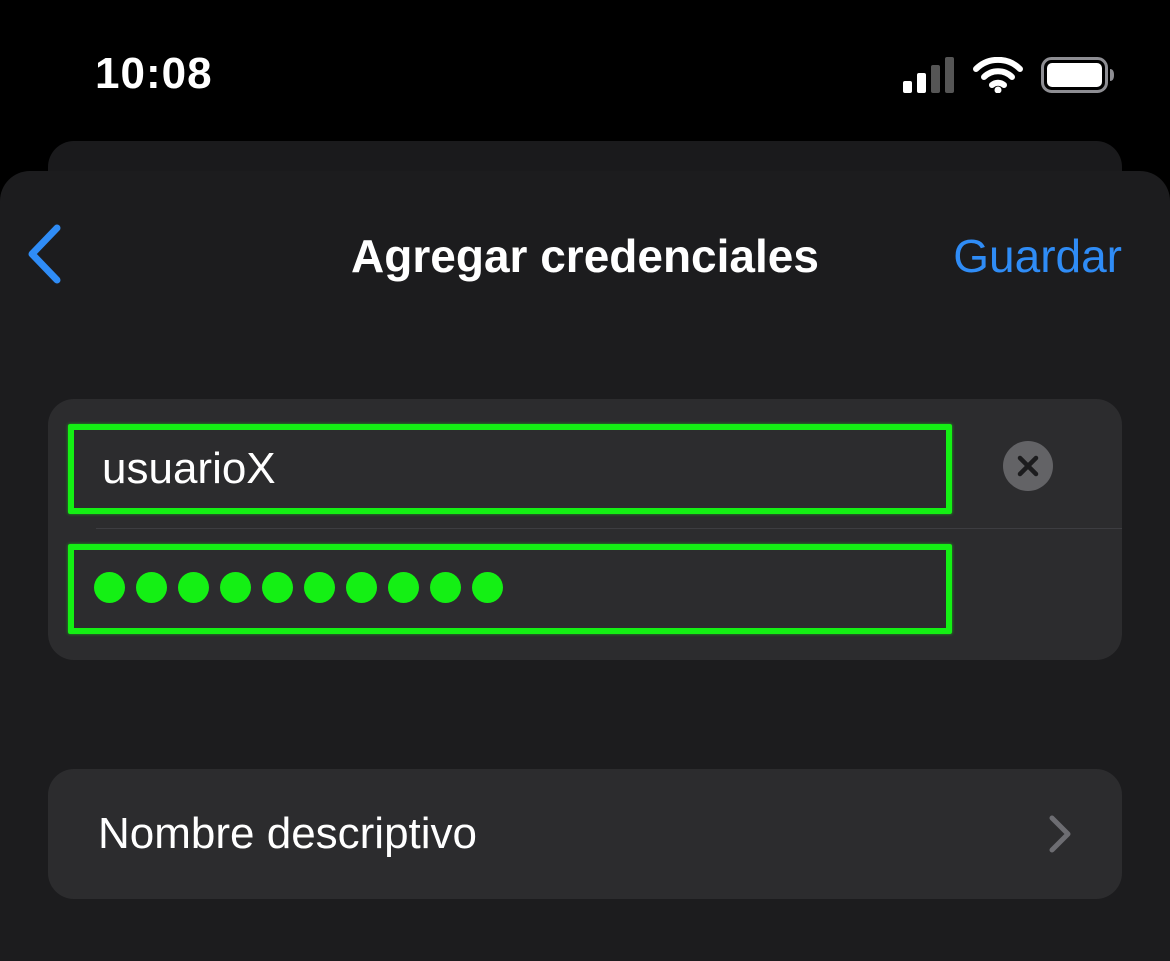  Describe the element at coordinates (189, 468) in the screenshot. I see `username-value: usuarioX` at that location.